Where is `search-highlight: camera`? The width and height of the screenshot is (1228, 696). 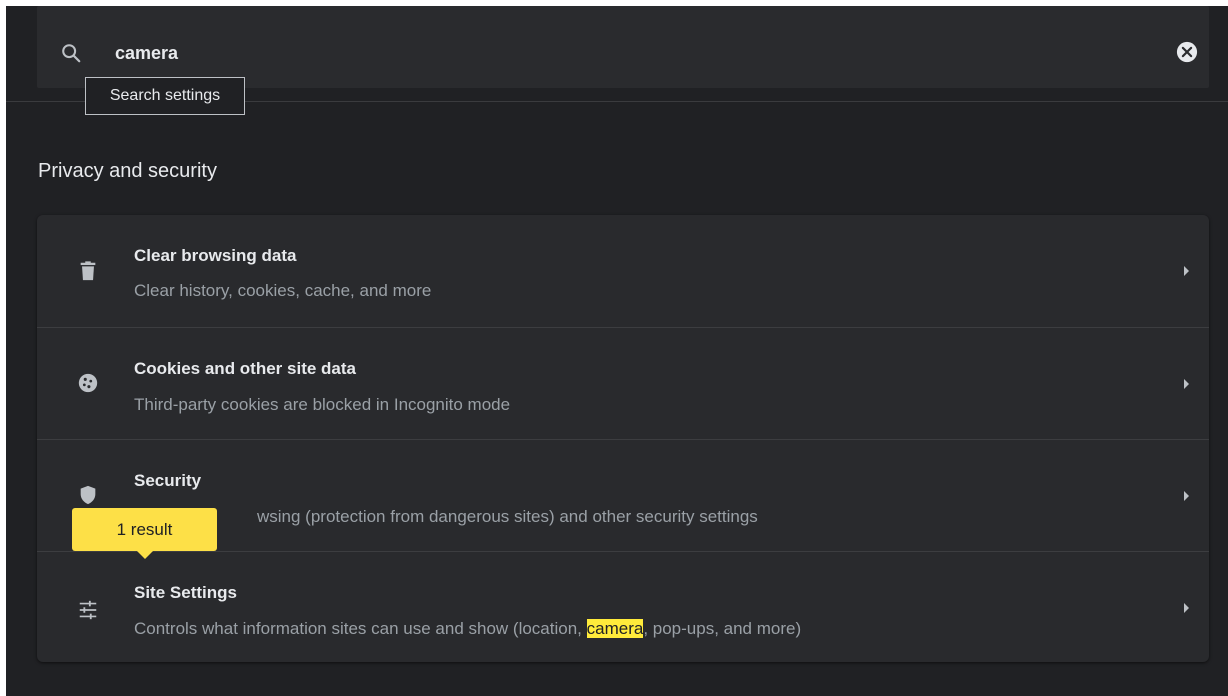 search-highlight: camera is located at coordinates (615, 628).